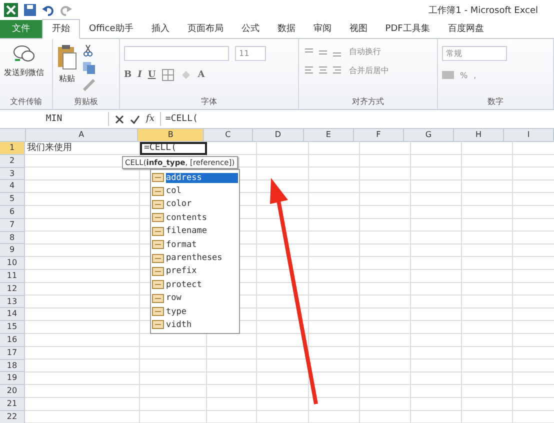 The width and height of the screenshot is (554, 423). I want to click on row-header: 12, so click(12, 289).